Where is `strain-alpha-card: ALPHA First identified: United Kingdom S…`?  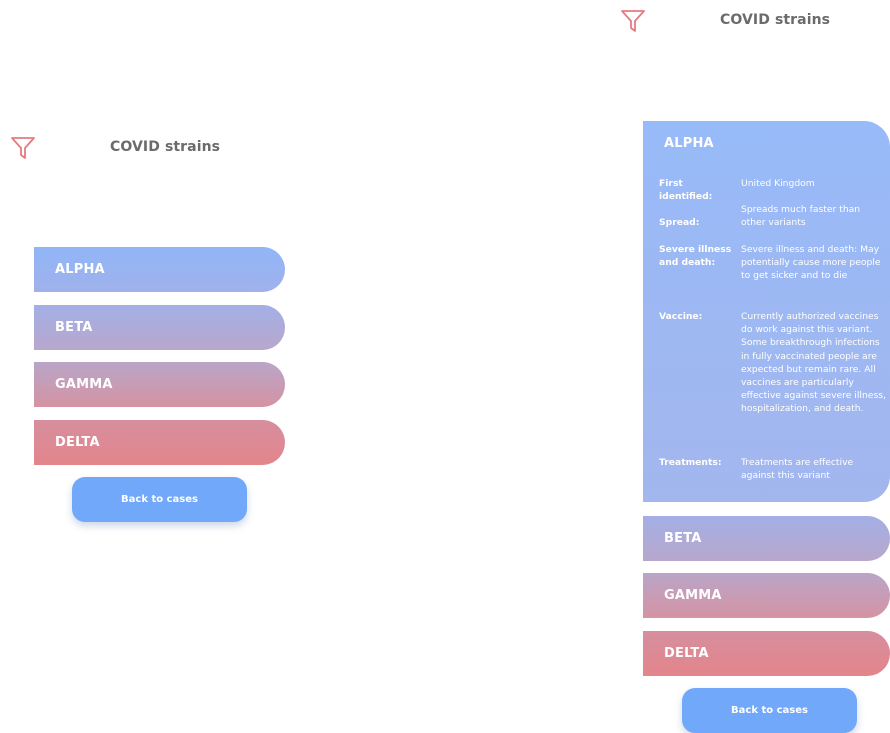 strain-alpha-card: ALPHA First identified: United Kingdom S… is located at coordinates (766, 311).